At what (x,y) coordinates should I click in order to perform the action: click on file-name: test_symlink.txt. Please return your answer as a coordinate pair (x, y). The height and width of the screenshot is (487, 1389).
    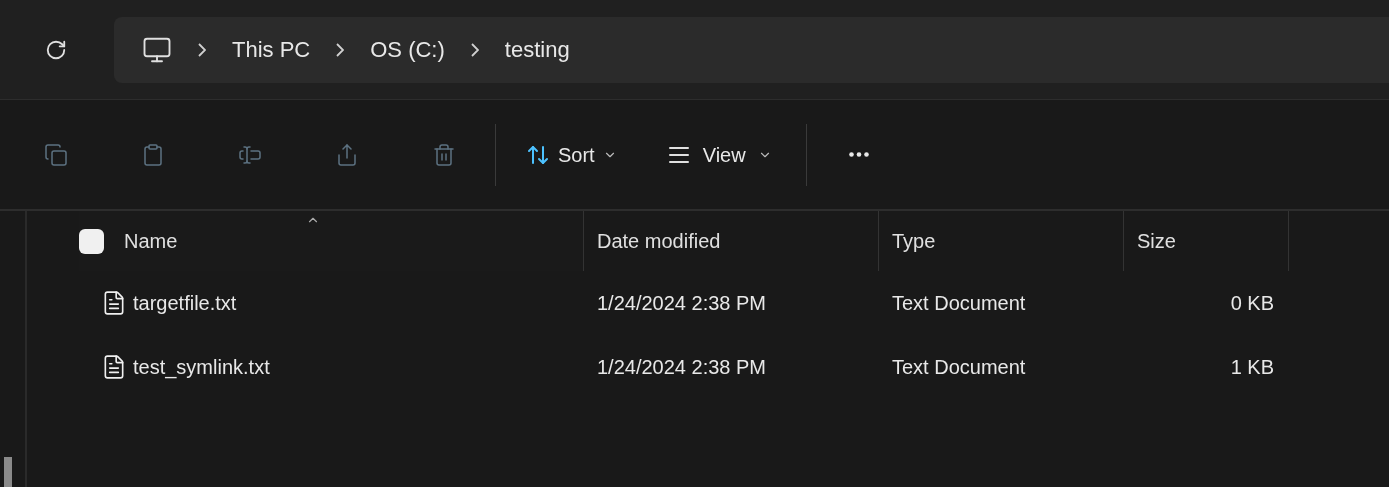
    Looking at the image, I should click on (201, 367).